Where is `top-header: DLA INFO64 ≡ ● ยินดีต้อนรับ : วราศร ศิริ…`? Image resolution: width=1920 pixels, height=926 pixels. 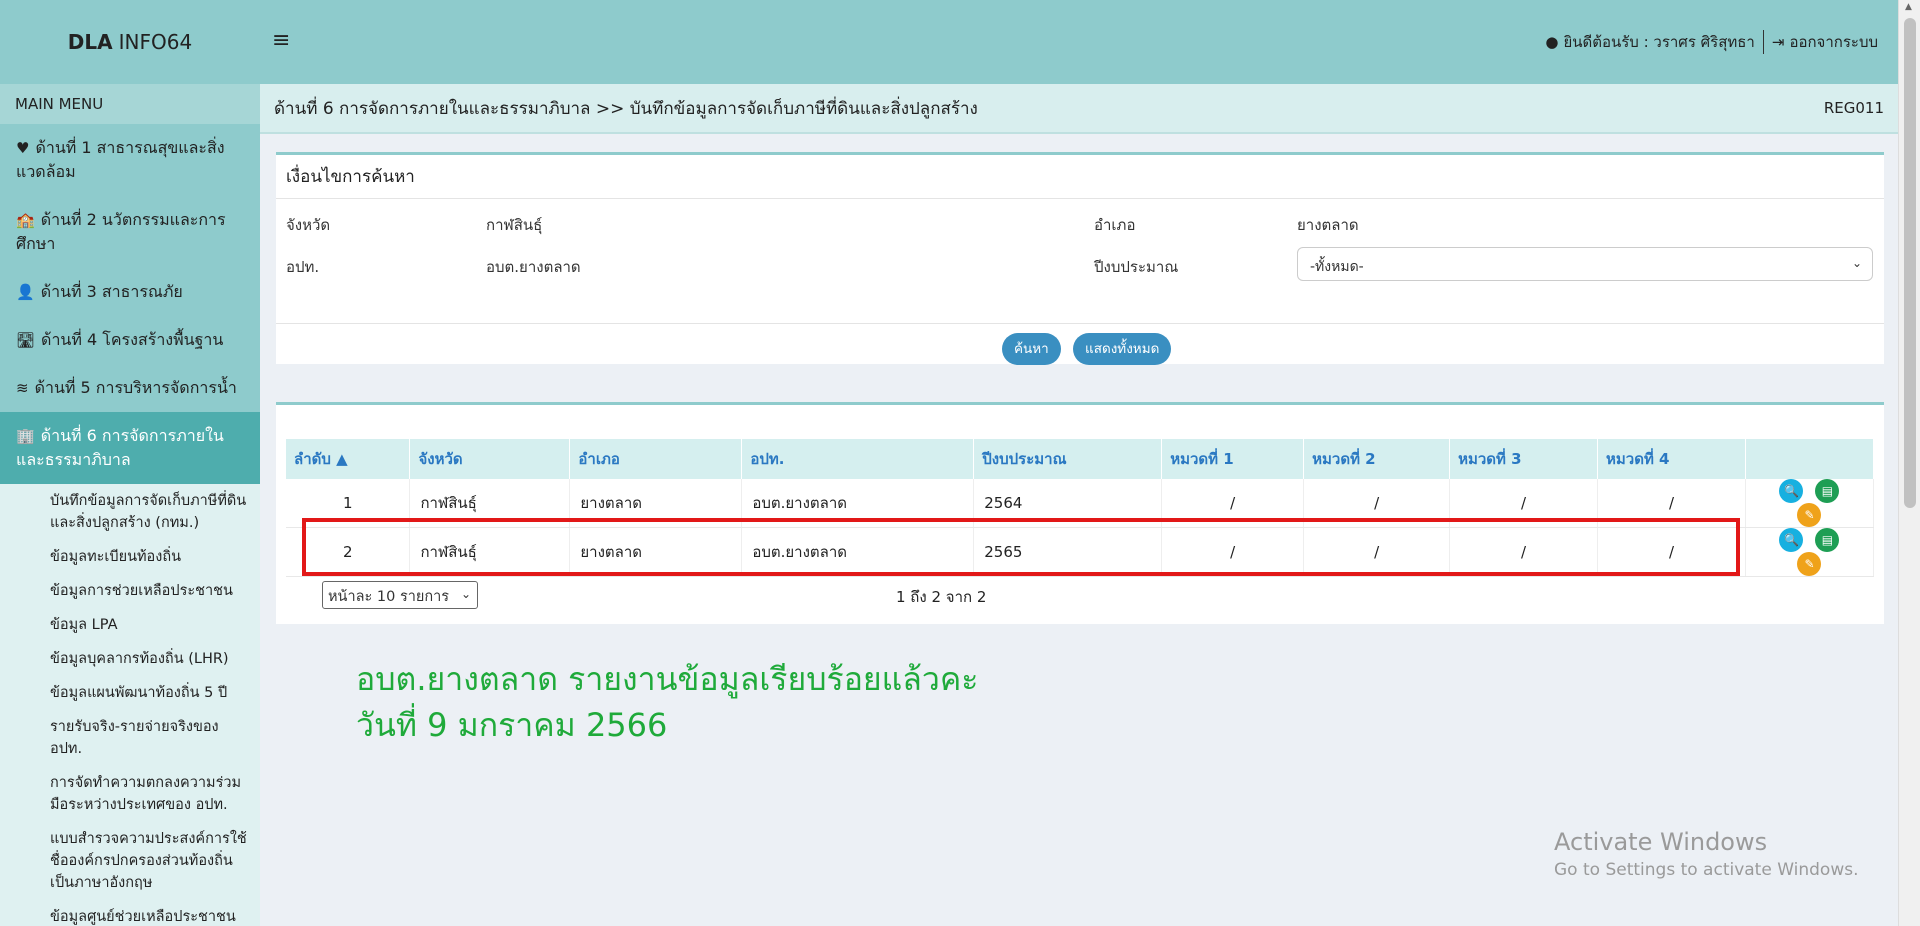
top-header: DLA INFO64 ≡ ● ยินดีต้อนรับ : วราศร ศิริ… is located at coordinates (949, 42).